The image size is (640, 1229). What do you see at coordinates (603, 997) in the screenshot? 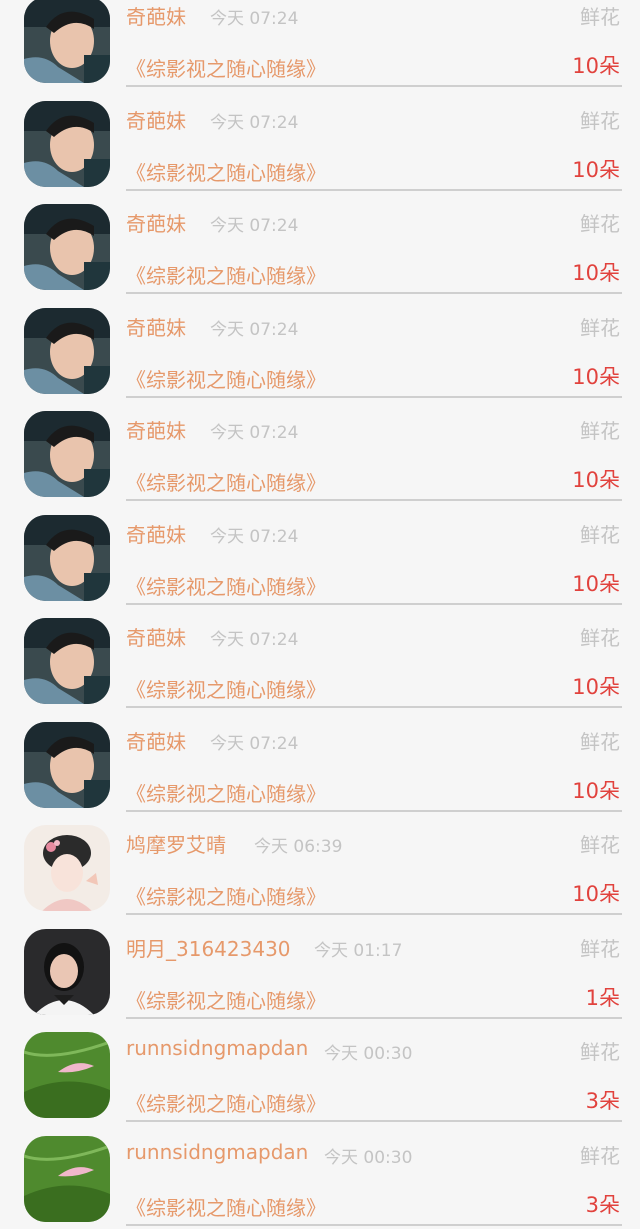
I see `gift-count: 1朵` at bounding box center [603, 997].